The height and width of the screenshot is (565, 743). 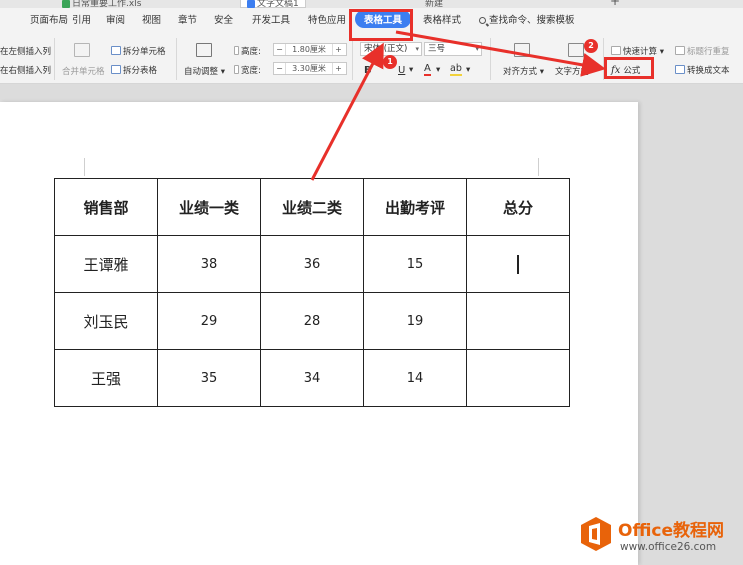 What do you see at coordinates (500, 53) in the screenshot?
I see `arrow-to-formula` at bounding box center [500, 53].